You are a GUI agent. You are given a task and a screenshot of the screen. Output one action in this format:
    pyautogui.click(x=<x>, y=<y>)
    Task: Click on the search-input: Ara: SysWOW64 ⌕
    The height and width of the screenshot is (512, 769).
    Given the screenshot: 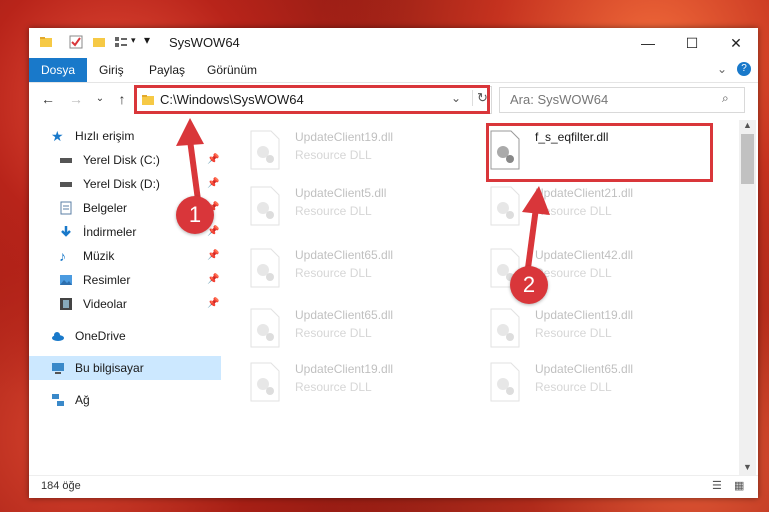 What is the action you would take?
    pyautogui.click(x=622, y=100)
    